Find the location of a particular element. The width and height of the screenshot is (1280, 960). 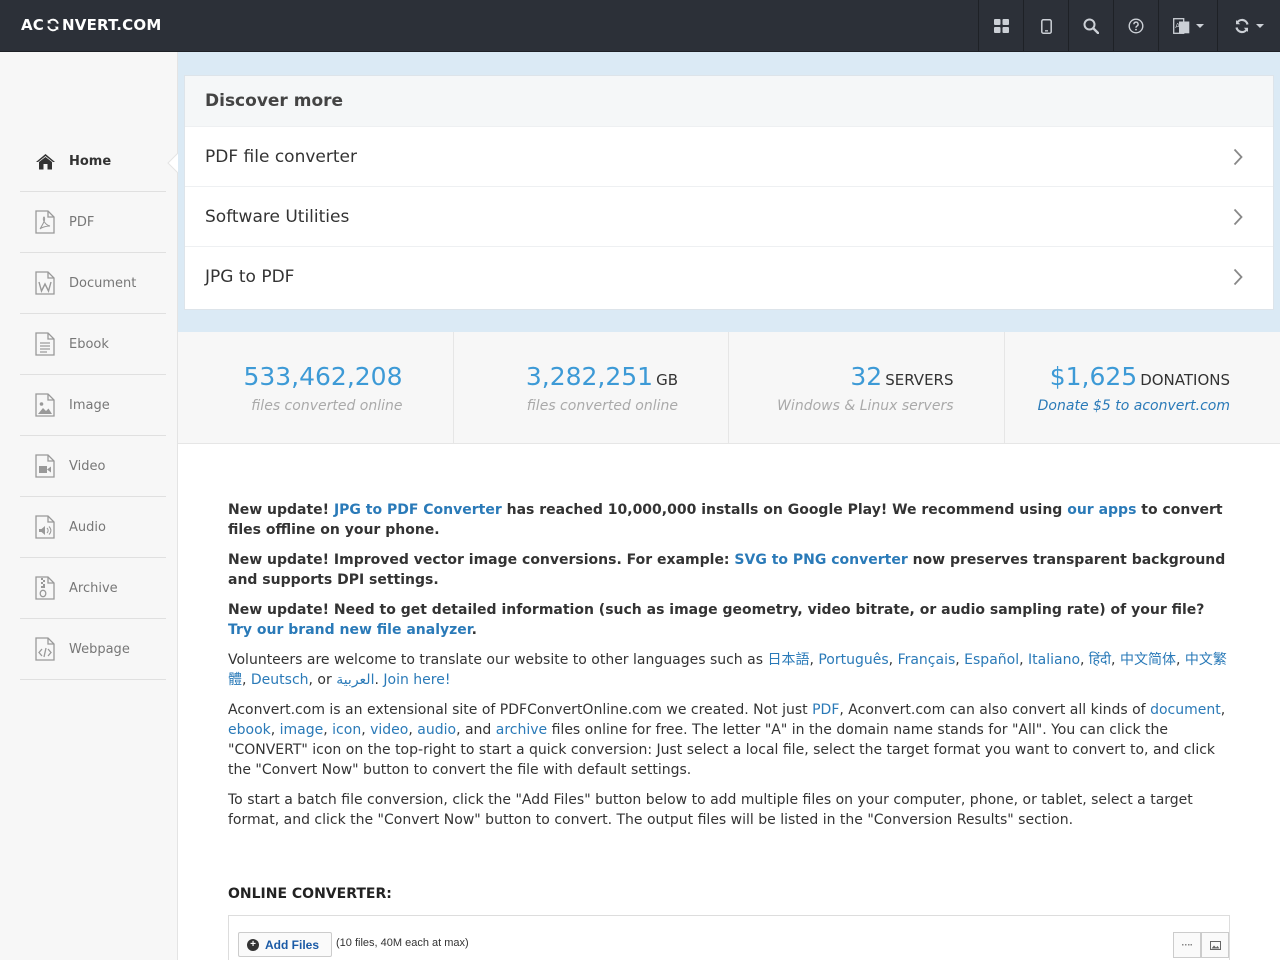

language-dropdown: A is located at coordinates (1187, 26).